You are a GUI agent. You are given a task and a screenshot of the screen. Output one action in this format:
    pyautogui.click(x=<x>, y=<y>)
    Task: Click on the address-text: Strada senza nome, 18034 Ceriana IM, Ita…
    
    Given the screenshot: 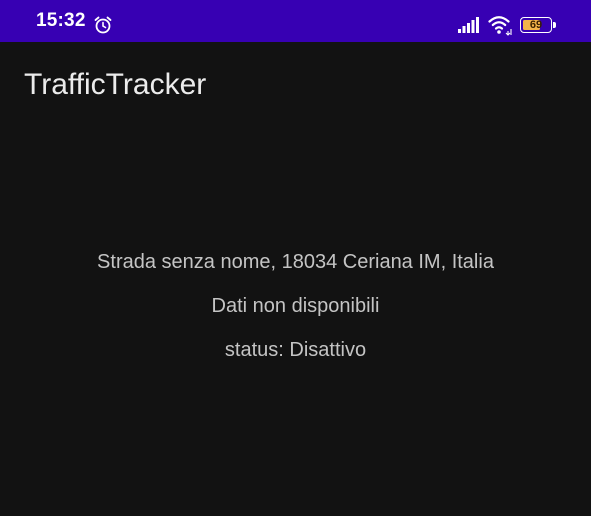 What is the action you would take?
    pyautogui.click(x=295, y=262)
    